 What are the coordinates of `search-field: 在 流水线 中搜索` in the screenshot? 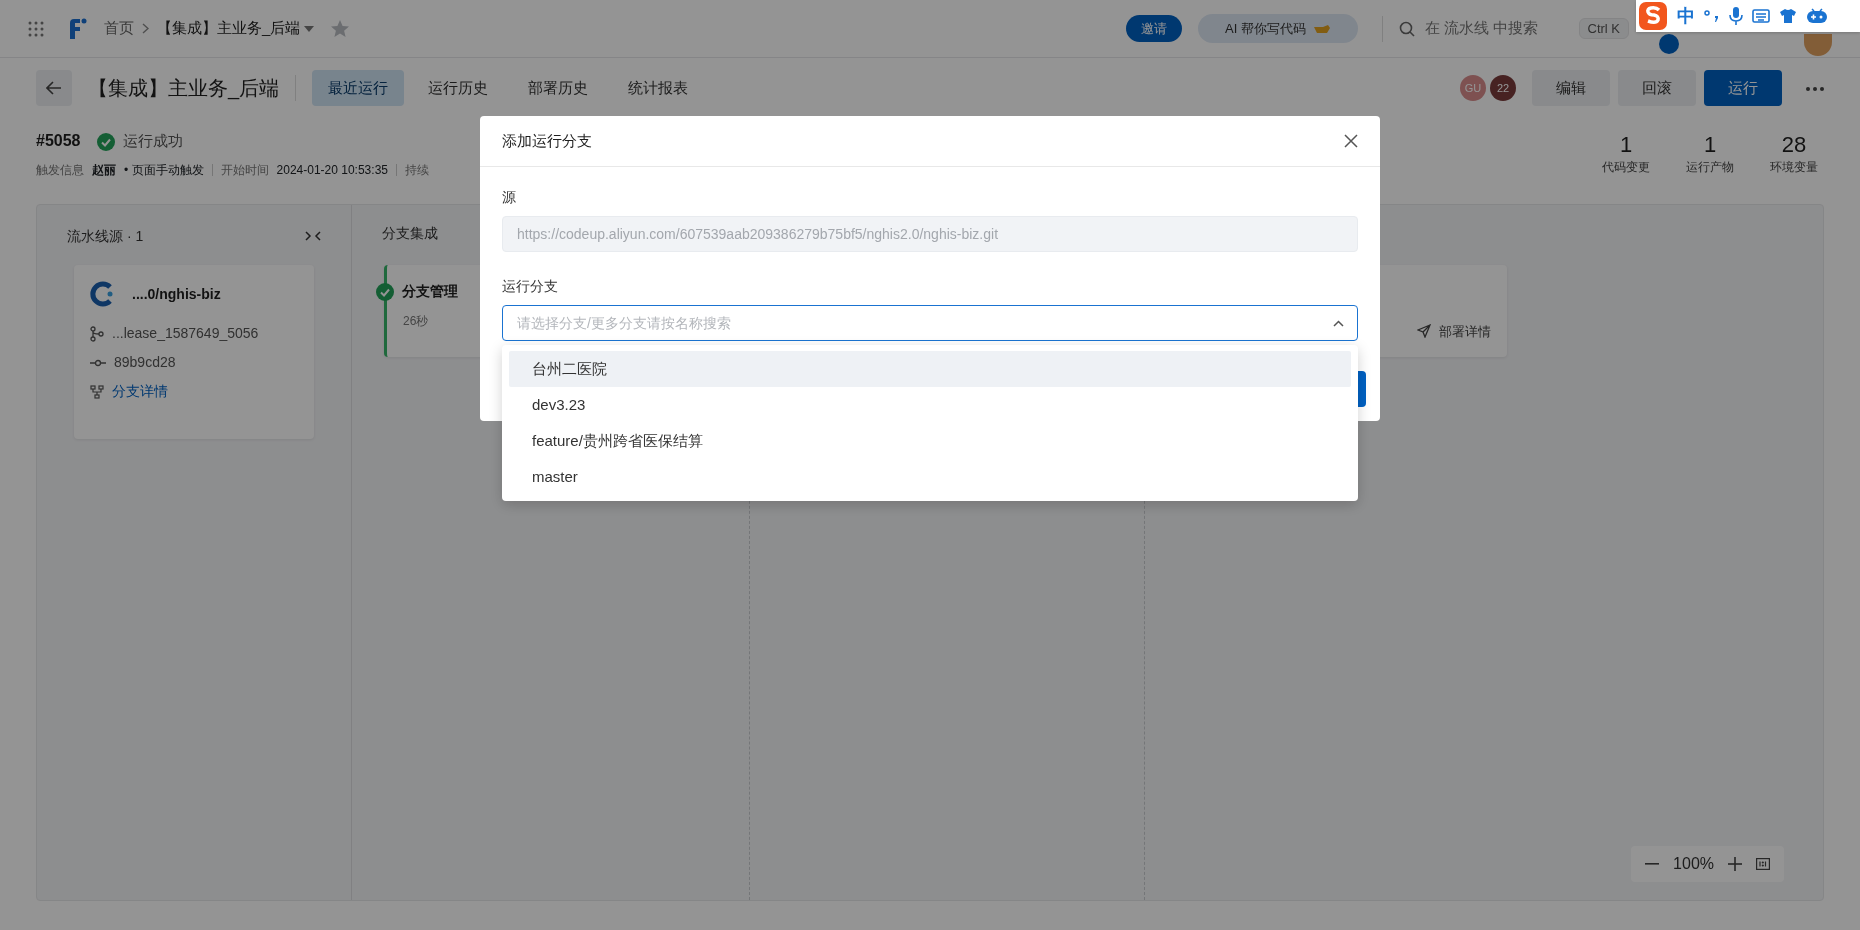 It's located at (1492, 28).